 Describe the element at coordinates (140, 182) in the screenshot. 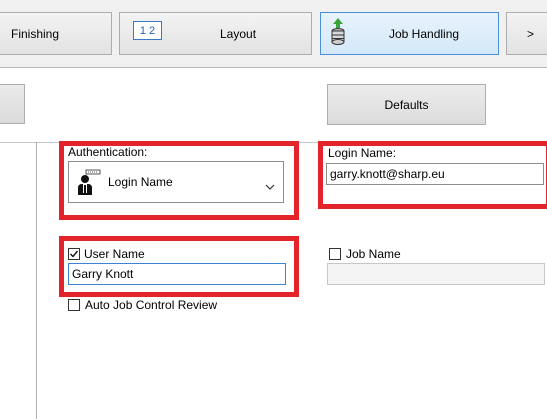

I see `authentication-selected-value: Login Name` at that location.